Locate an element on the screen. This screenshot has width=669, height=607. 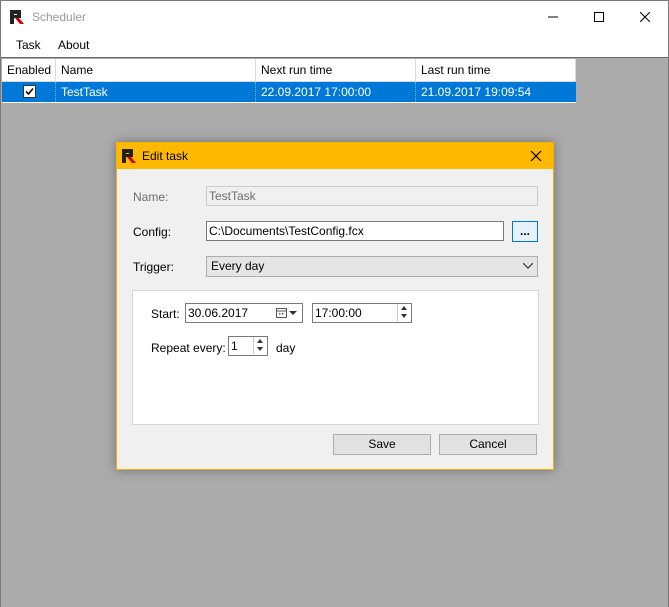
title-bar: Scheduler is located at coordinates (334, 17).